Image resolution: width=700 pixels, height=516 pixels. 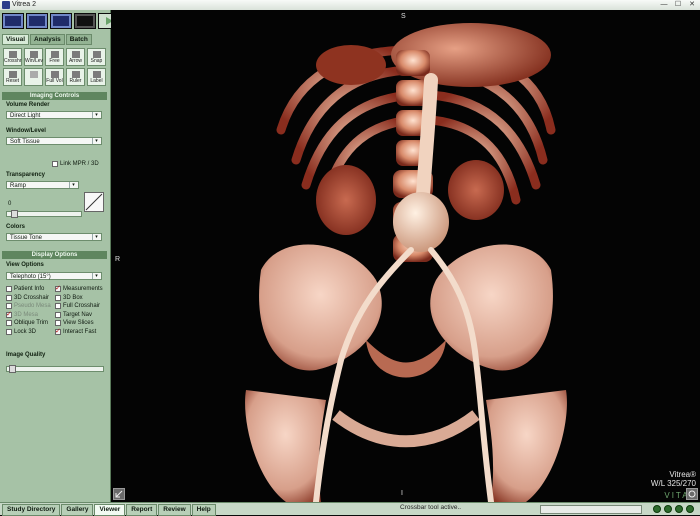 I want to click on arrow-icon, so click(x=76, y=54).